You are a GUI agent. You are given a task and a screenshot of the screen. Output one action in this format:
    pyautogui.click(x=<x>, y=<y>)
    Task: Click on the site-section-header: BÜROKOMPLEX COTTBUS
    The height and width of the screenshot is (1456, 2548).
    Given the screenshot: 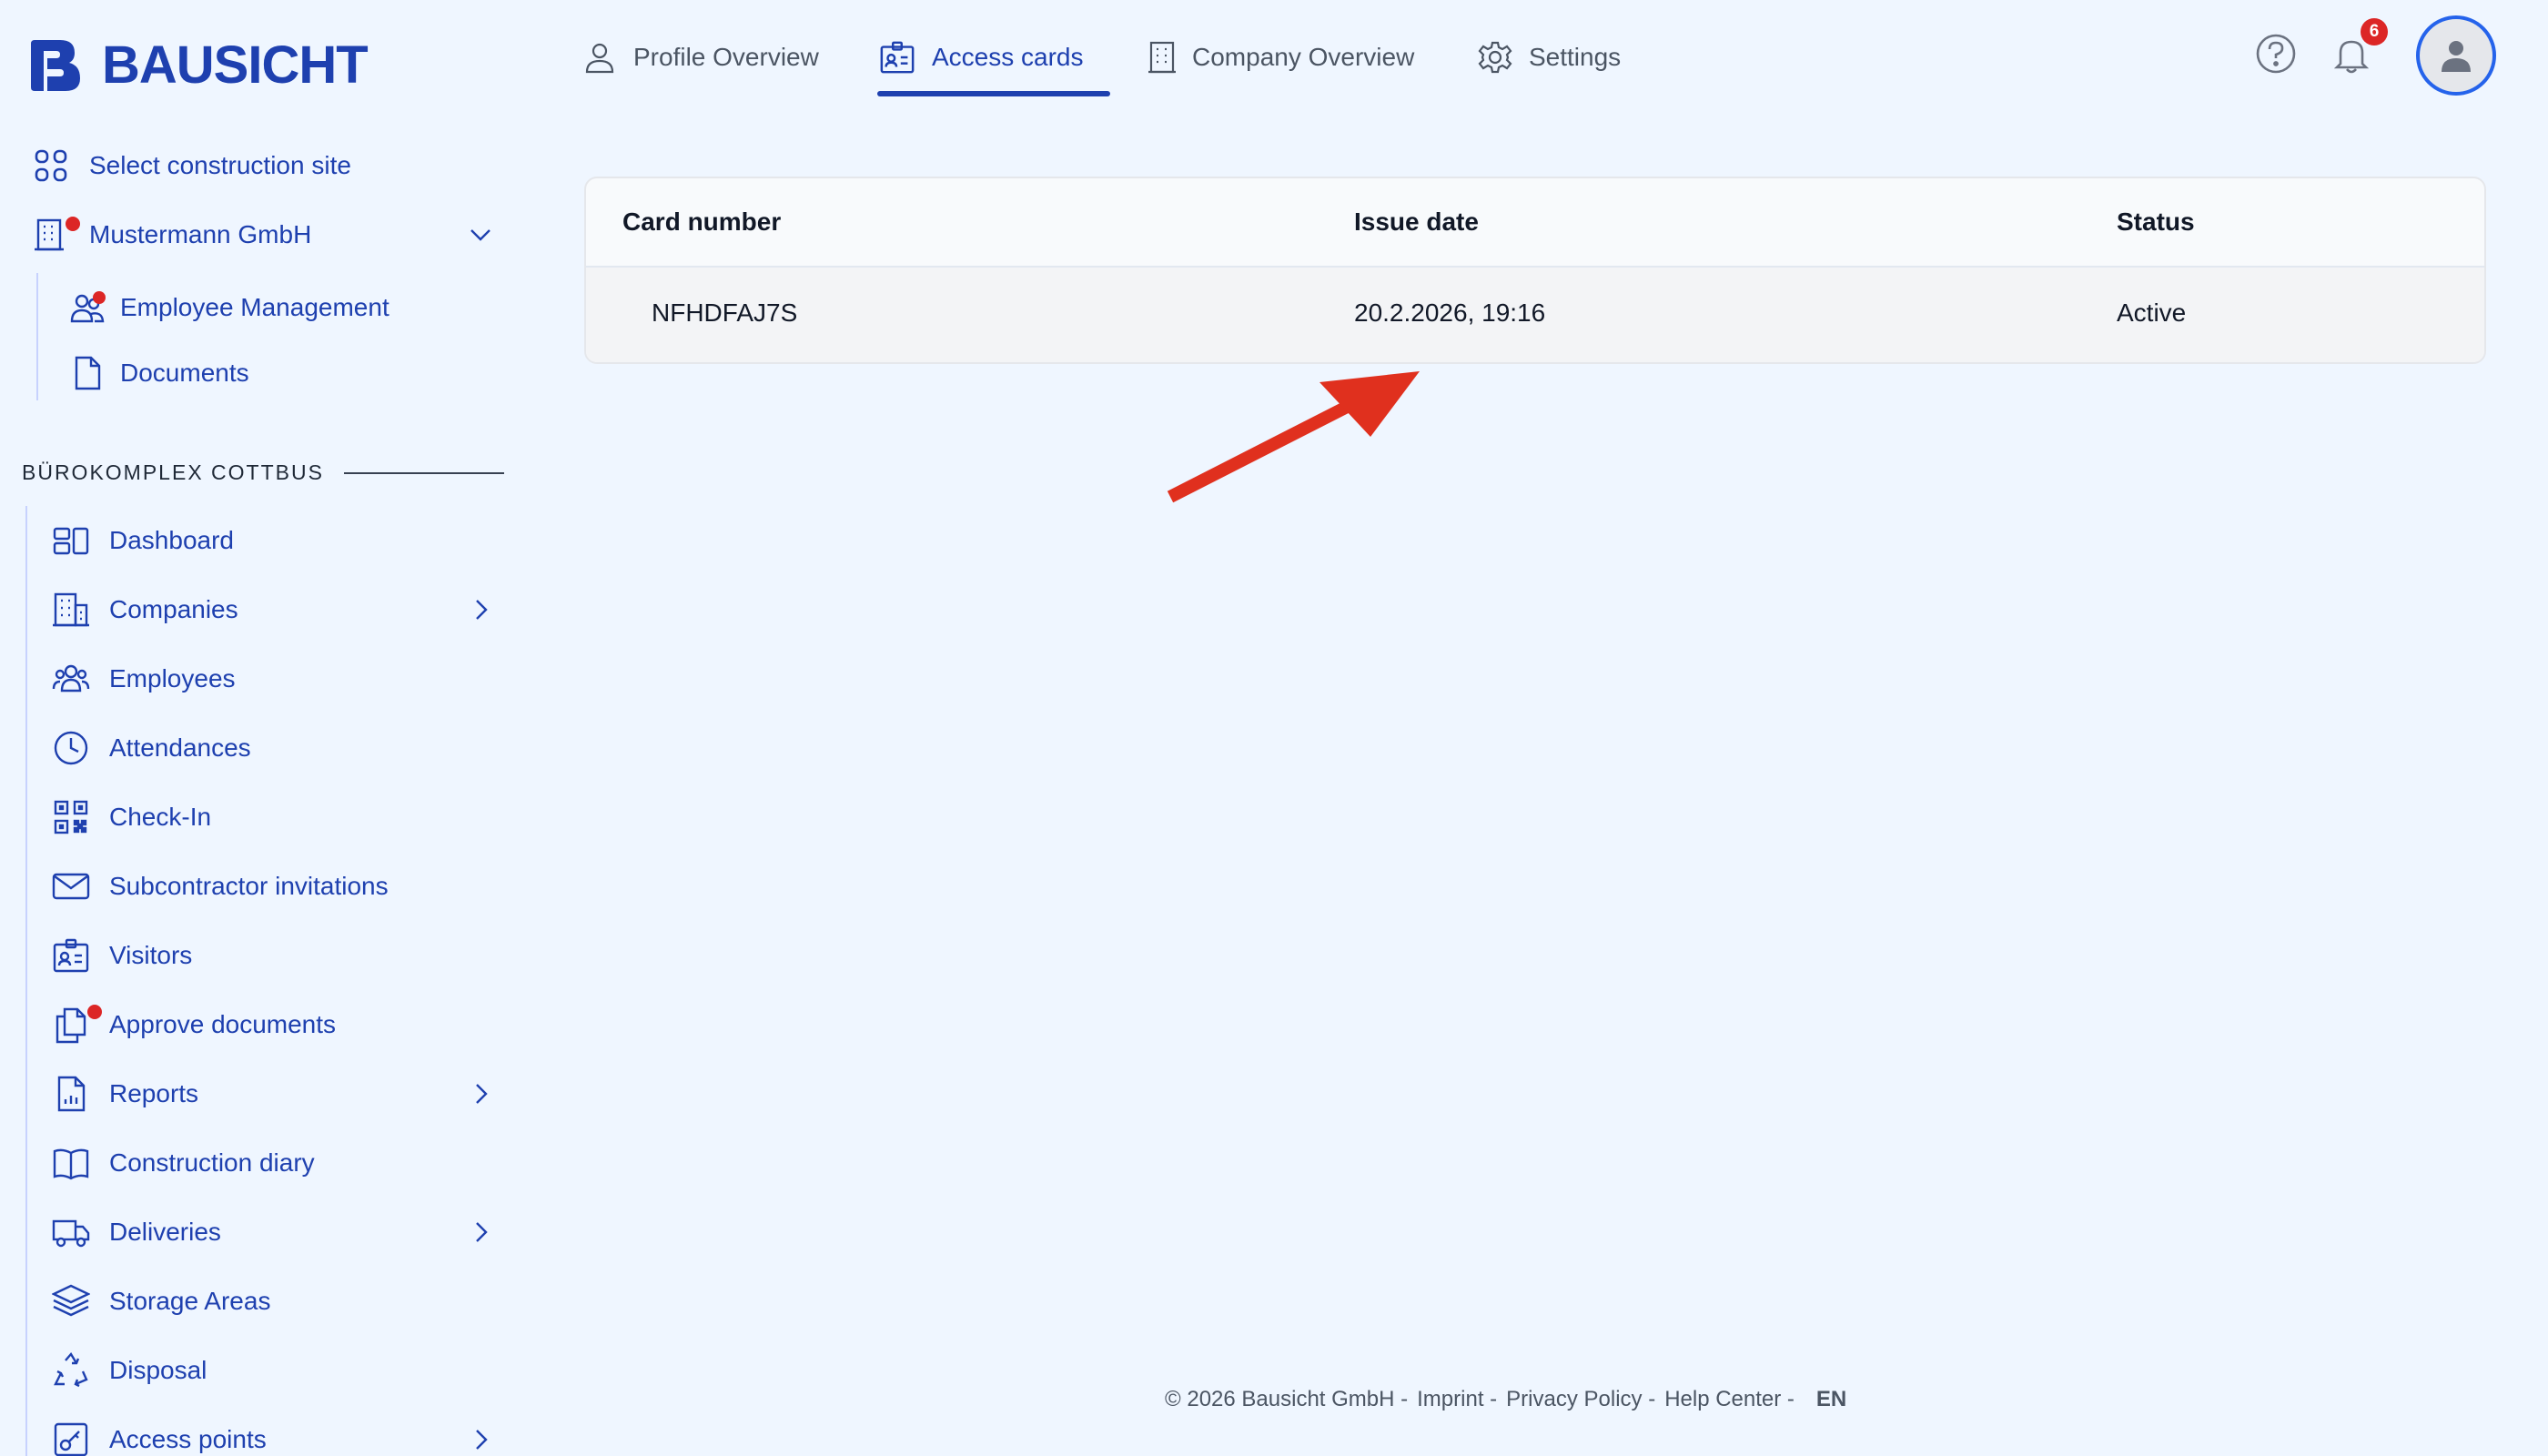 What is the action you would take?
    pyautogui.click(x=263, y=473)
    